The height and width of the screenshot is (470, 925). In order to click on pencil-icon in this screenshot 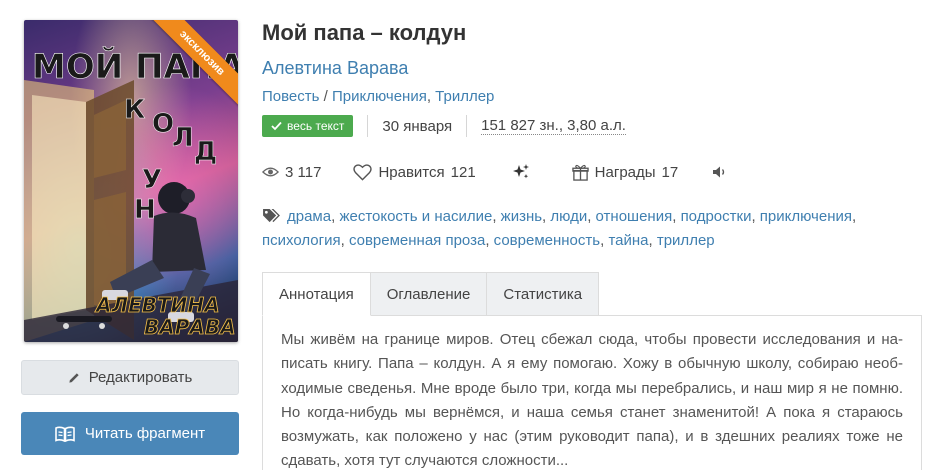, I will do `click(74, 378)`.